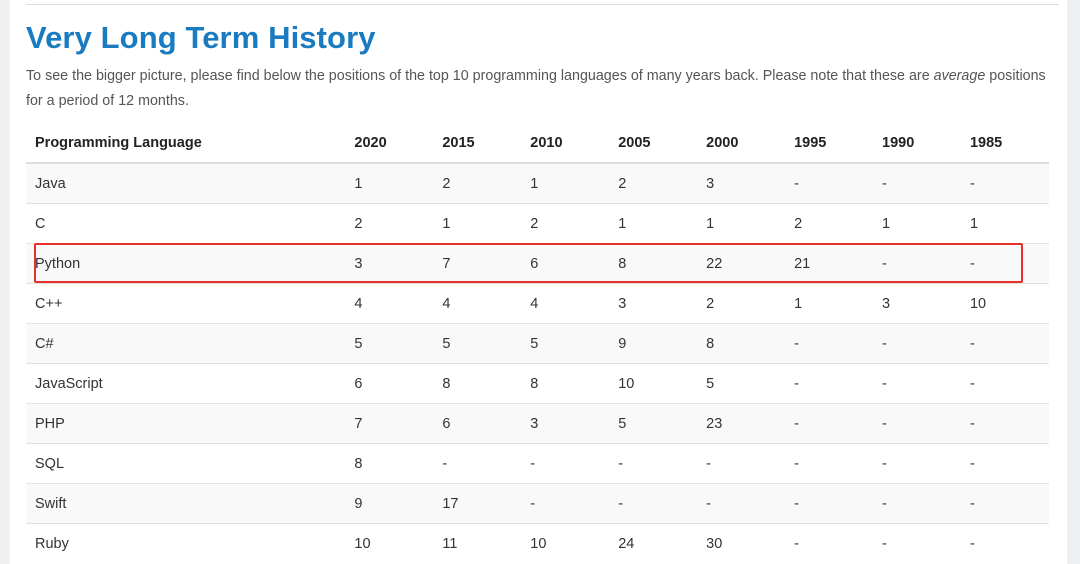 Image resolution: width=1080 pixels, height=564 pixels. What do you see at coordinates (477, 543) in the screenshot?
I see `rank-cell: 11` at bounding box center [477, 543].